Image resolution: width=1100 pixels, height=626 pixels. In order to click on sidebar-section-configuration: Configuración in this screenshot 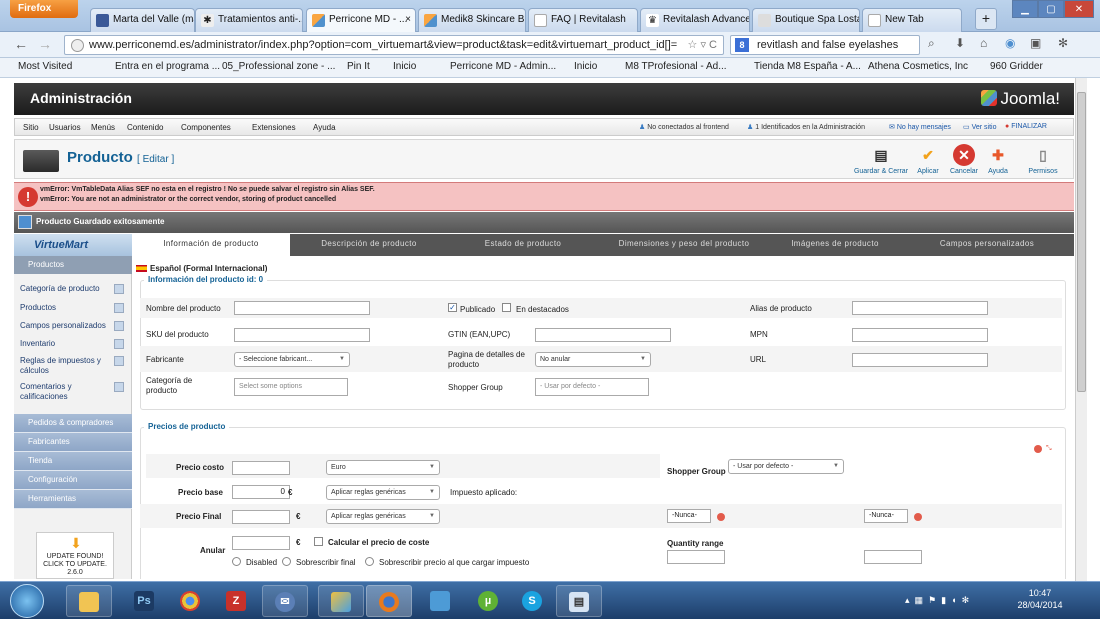, I will do `click(73, 480)`.